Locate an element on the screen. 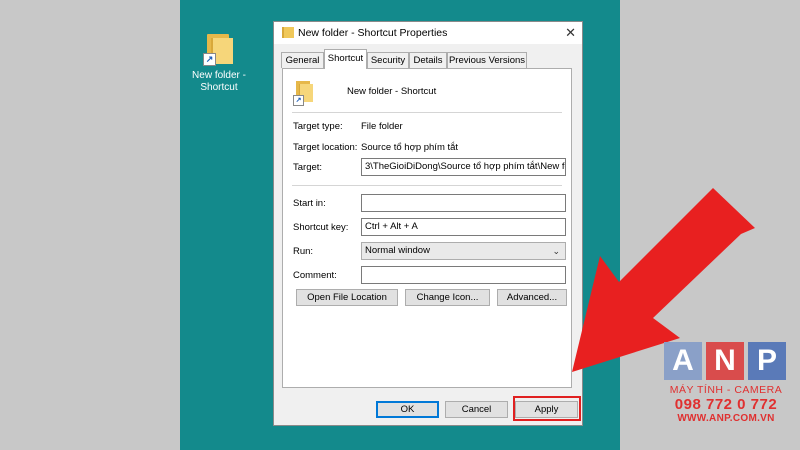  logo-letters: A N P is located at coordinates (726, 362).